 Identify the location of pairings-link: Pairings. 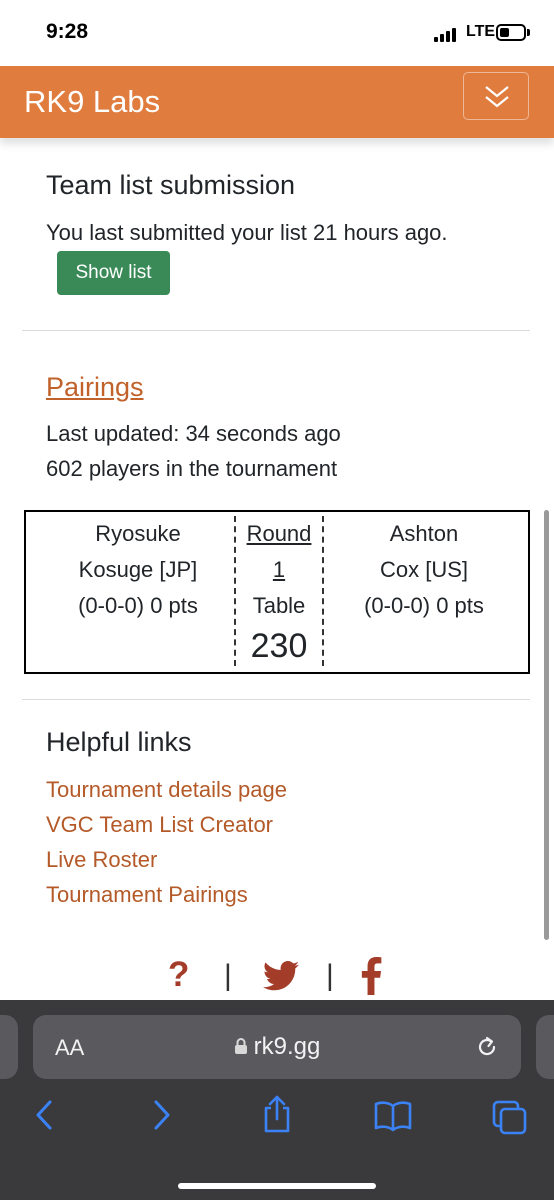
(95, 387).